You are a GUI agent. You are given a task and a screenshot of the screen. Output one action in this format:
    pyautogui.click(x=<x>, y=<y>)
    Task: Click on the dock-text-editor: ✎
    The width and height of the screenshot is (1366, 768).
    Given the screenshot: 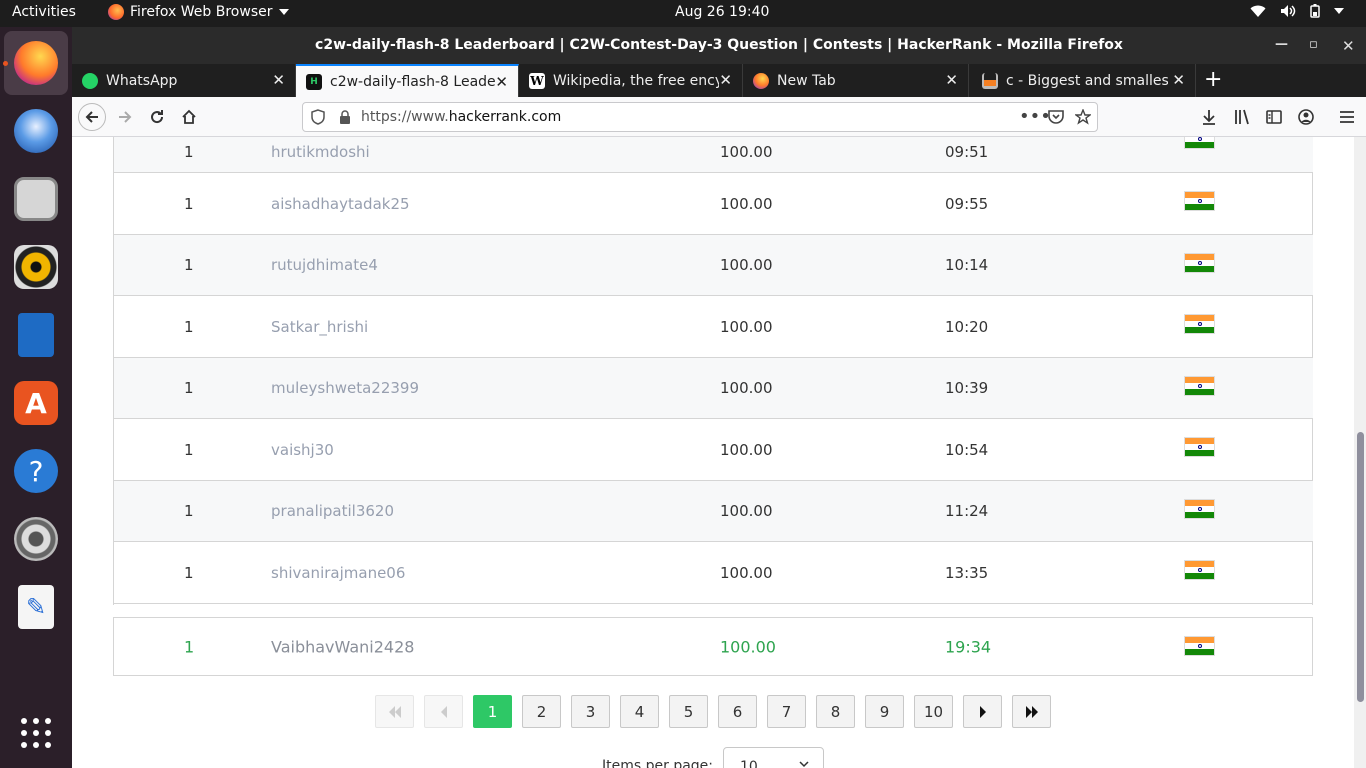 What is the action you would take?
    pyautogui.click(x=36, y=607)
    